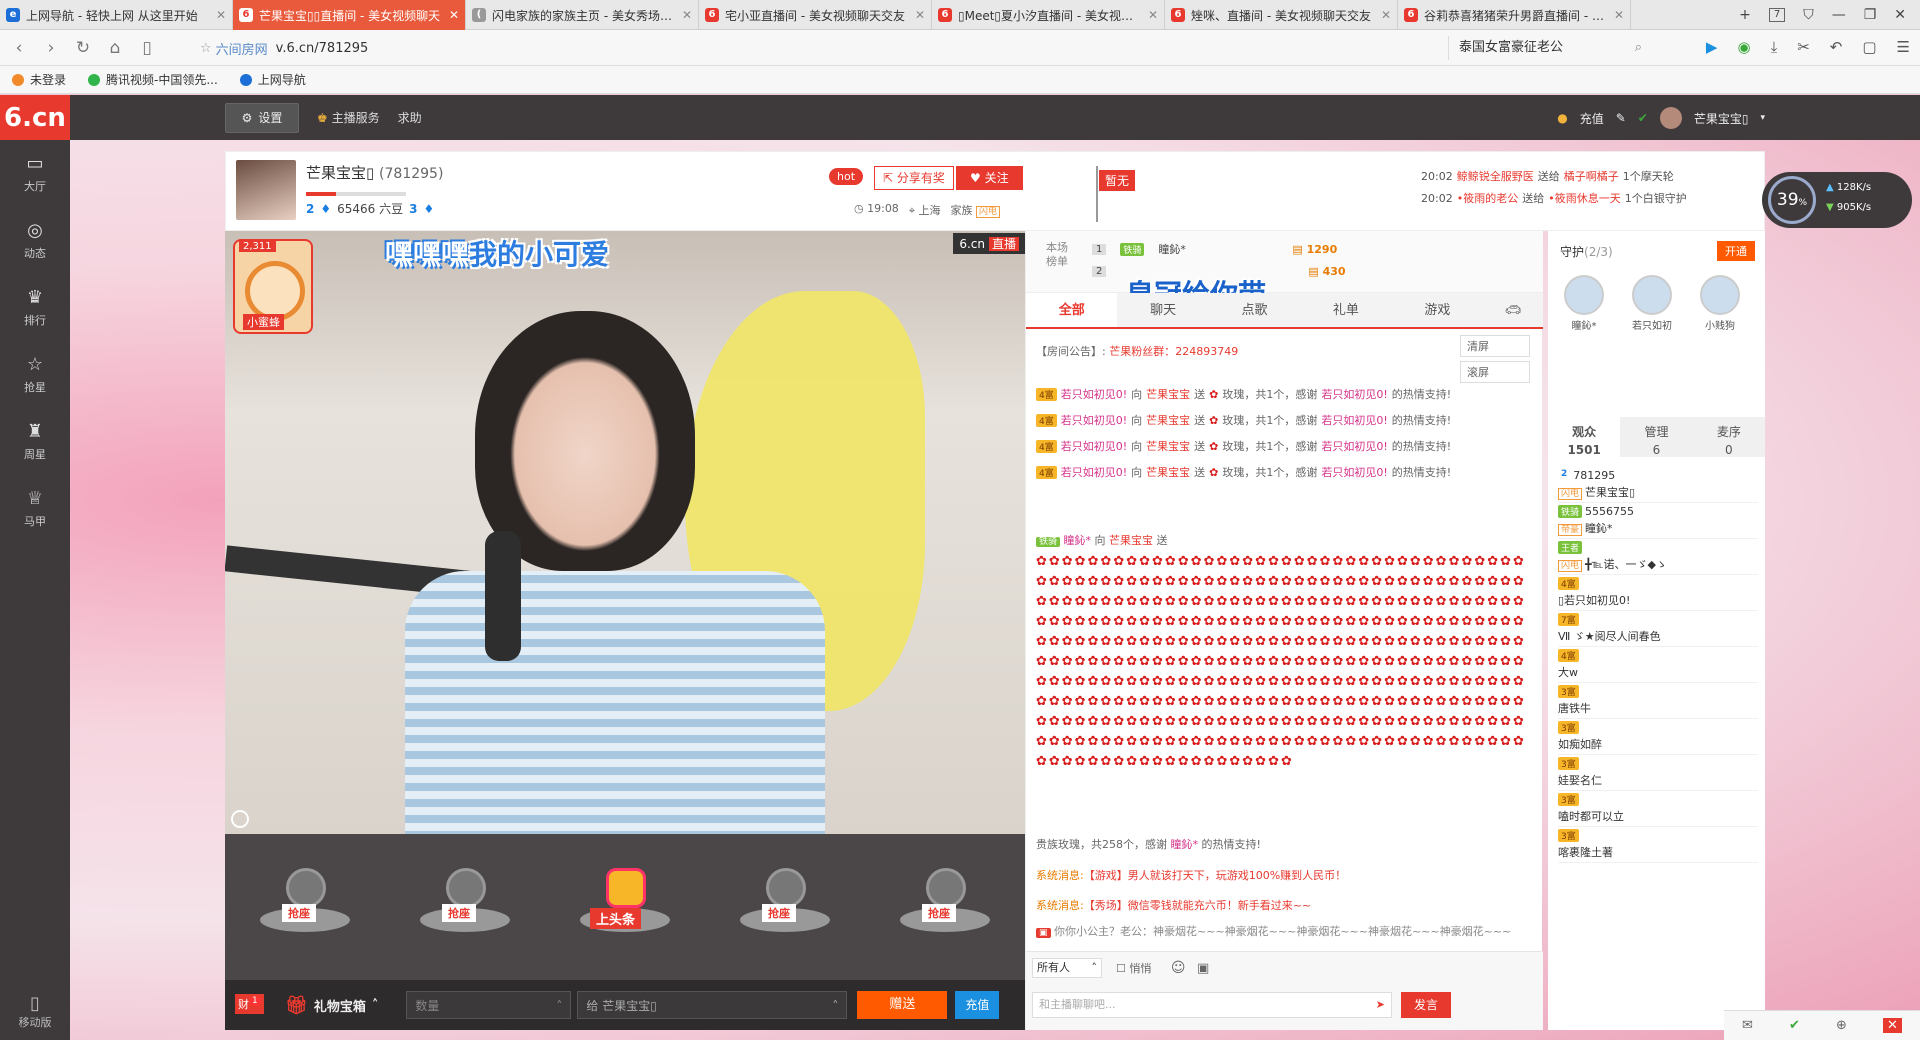 This screenshot has width=1920, height=1040. Describe the element at coordinates (266, 190) in the screenshot. I see `host-avatar` at that location.